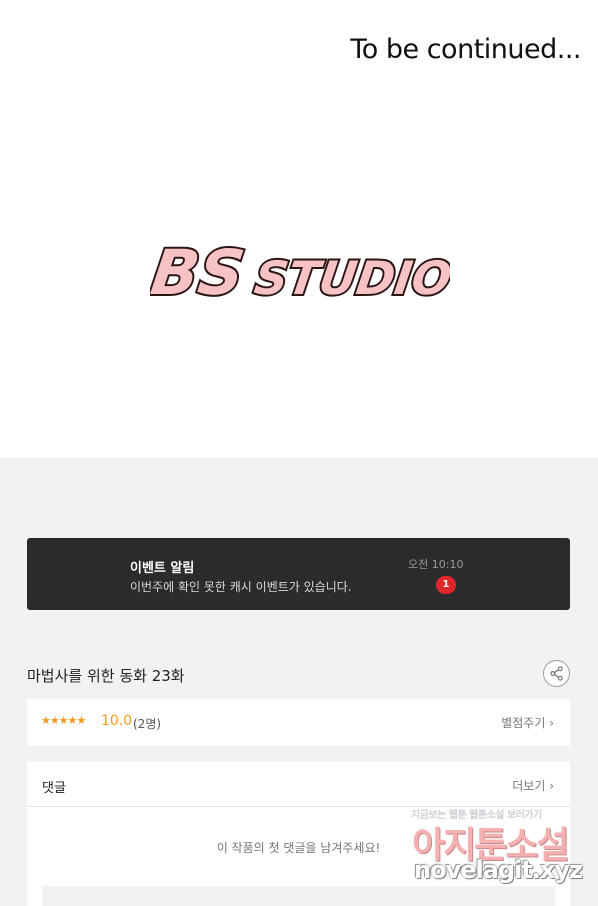  What do you see at coordinates (527, 722) in the screenshot?
I see `rate-button: 별점주기 ›` at bounding box center [527, 722].